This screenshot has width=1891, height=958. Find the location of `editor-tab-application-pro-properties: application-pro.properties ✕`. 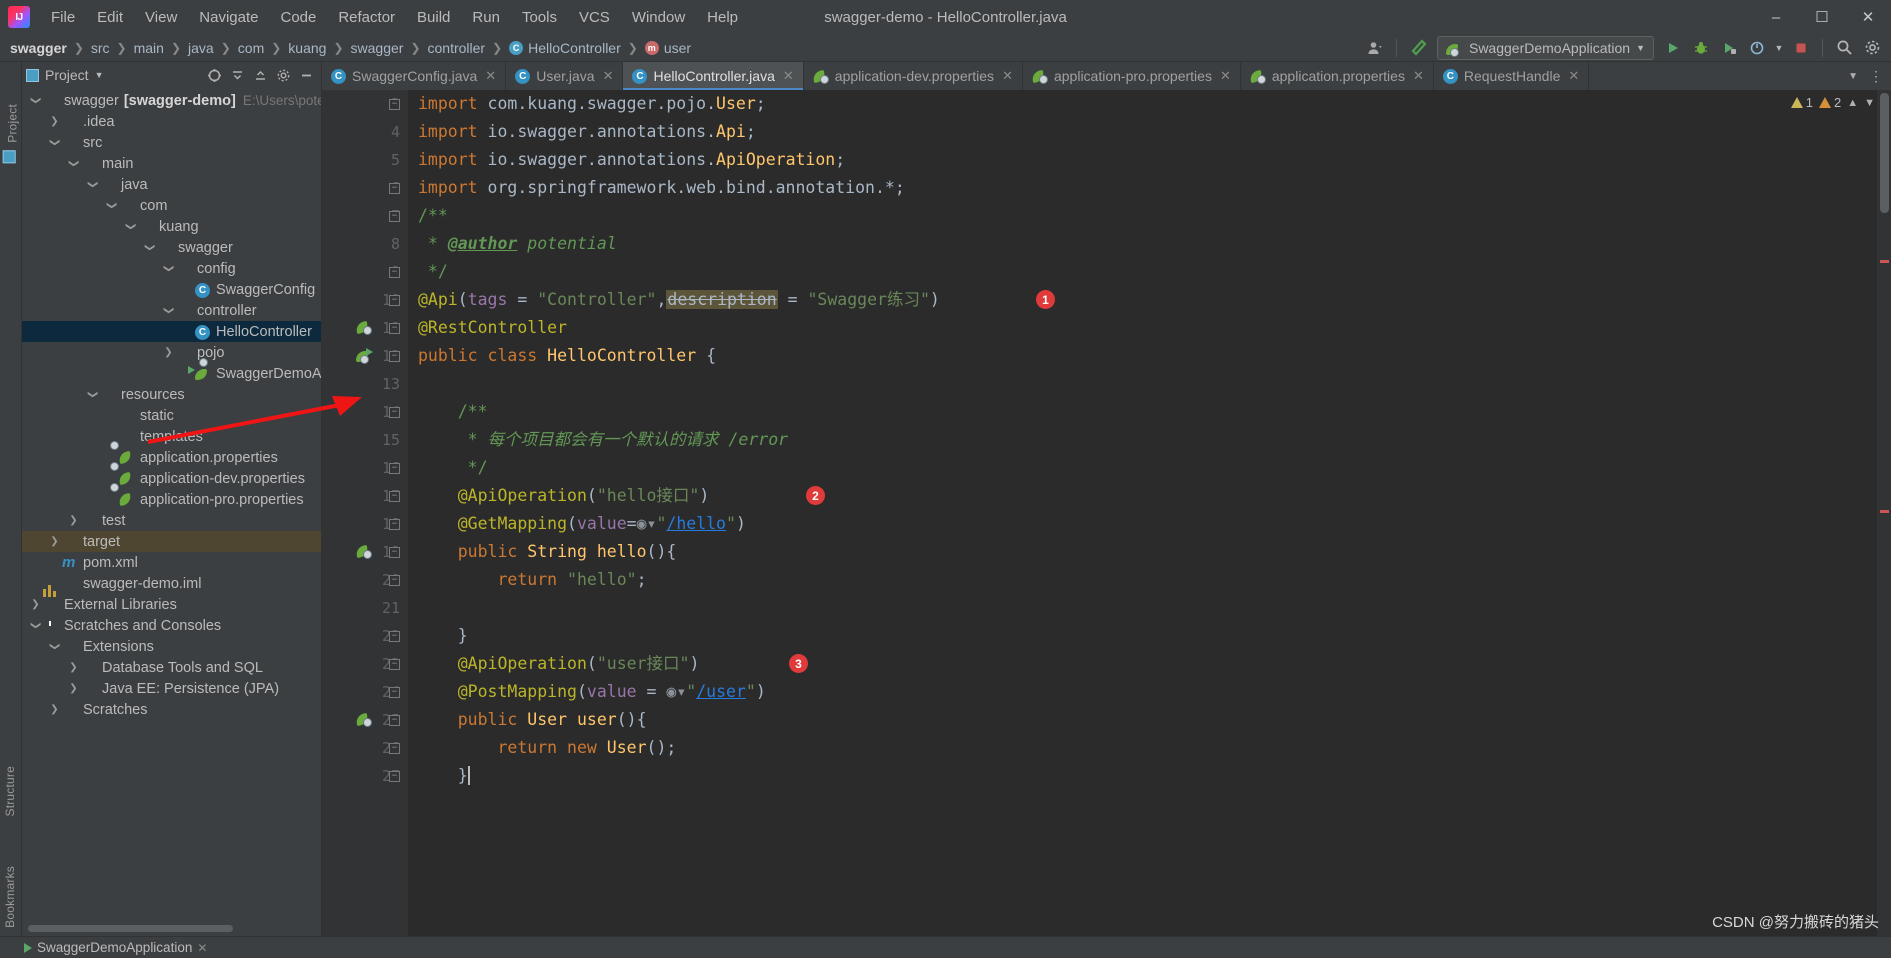

editor-tab-application-pro-properties: application-pro.properties ✕ is located at coordinates (1132, 76).